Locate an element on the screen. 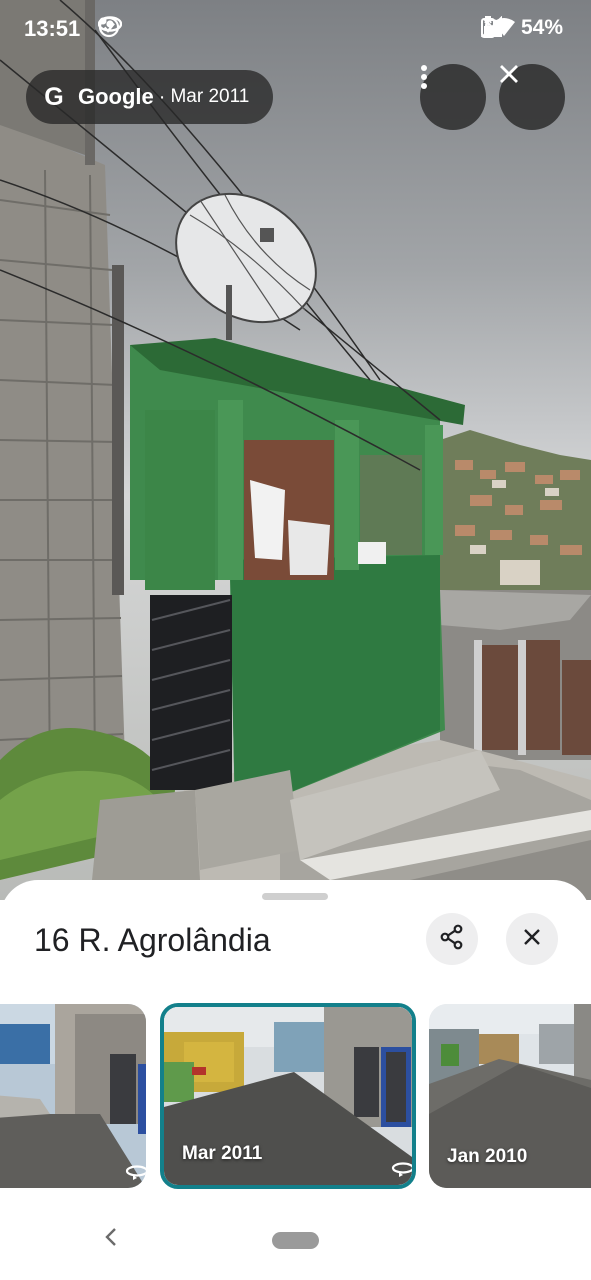 The image size is (591, 1280). imagery-provider: Google is located at coordinates (116, 96).